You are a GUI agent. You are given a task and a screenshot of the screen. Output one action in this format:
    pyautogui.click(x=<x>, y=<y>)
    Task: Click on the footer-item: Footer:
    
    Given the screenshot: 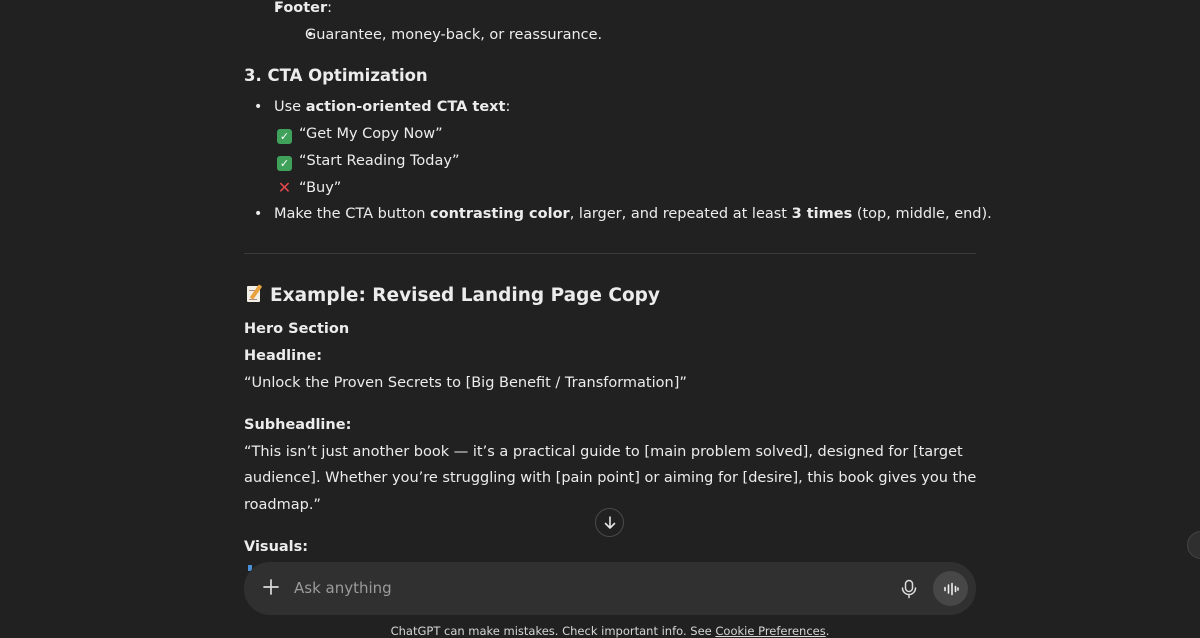 What is the action you would take?
    pyautogui.click(x=303, y=8)
    